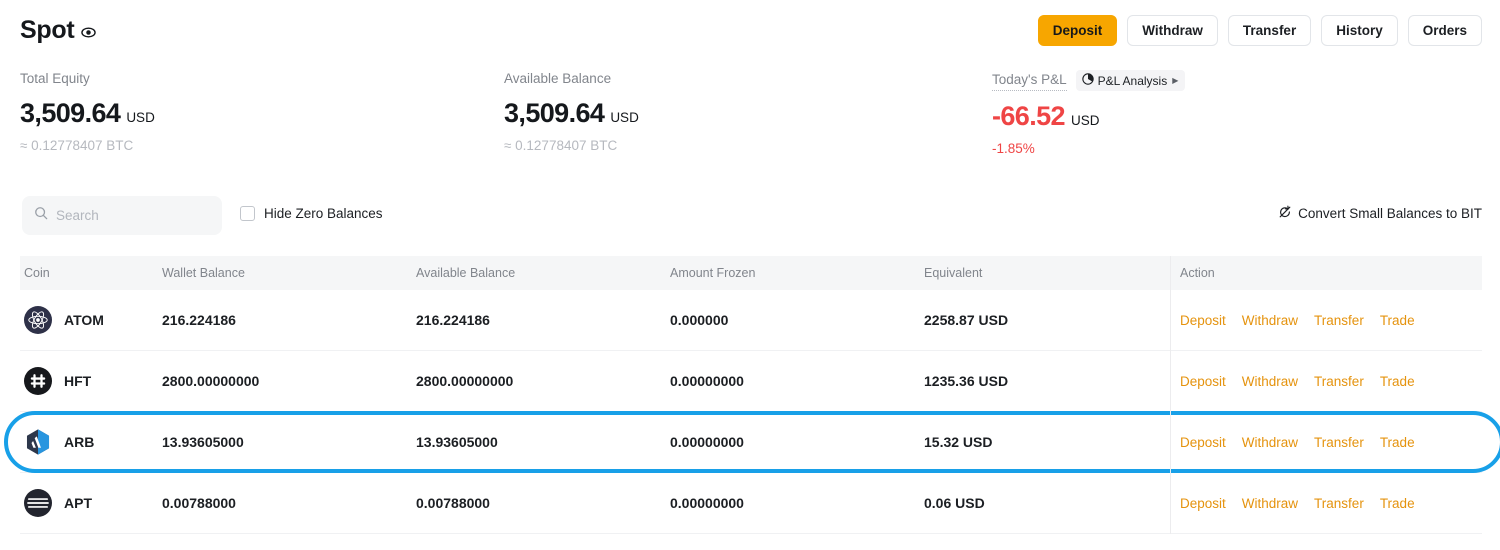 The width and height of the screenshot is (1500, 550). What do you see at coordinates (38, 320) in the screenshot?
I see `atom-coin-icon` at bounding box center [38, 320].